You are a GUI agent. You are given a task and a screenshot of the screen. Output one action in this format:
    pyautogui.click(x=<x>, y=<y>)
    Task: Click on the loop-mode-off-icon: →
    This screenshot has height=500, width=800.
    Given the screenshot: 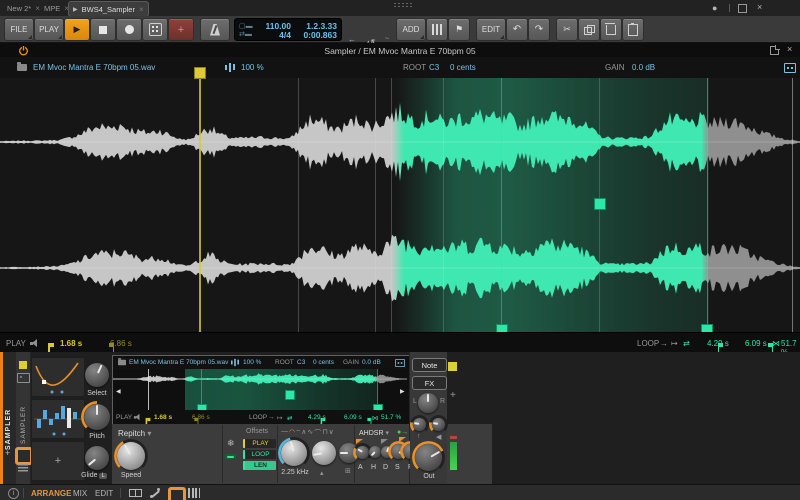 What is the action you would take?
    pyautogui.click(x=271, y=417)
    